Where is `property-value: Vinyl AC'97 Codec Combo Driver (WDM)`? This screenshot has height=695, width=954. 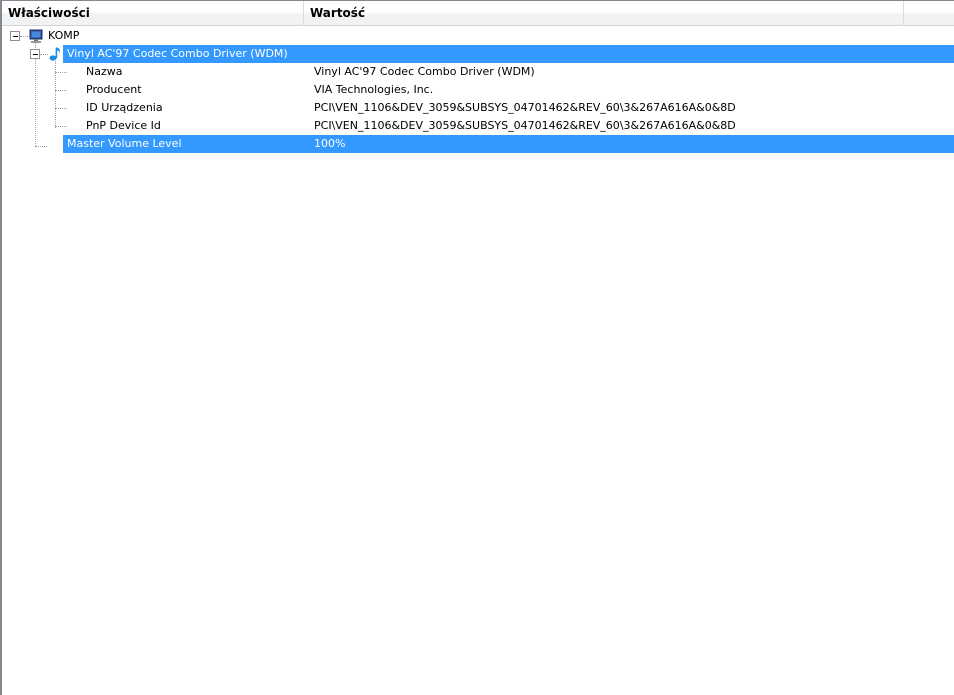
property-value: Vinyl AC'97 Codec Combo Driver (WDM) is located at coordinates (424, 71).